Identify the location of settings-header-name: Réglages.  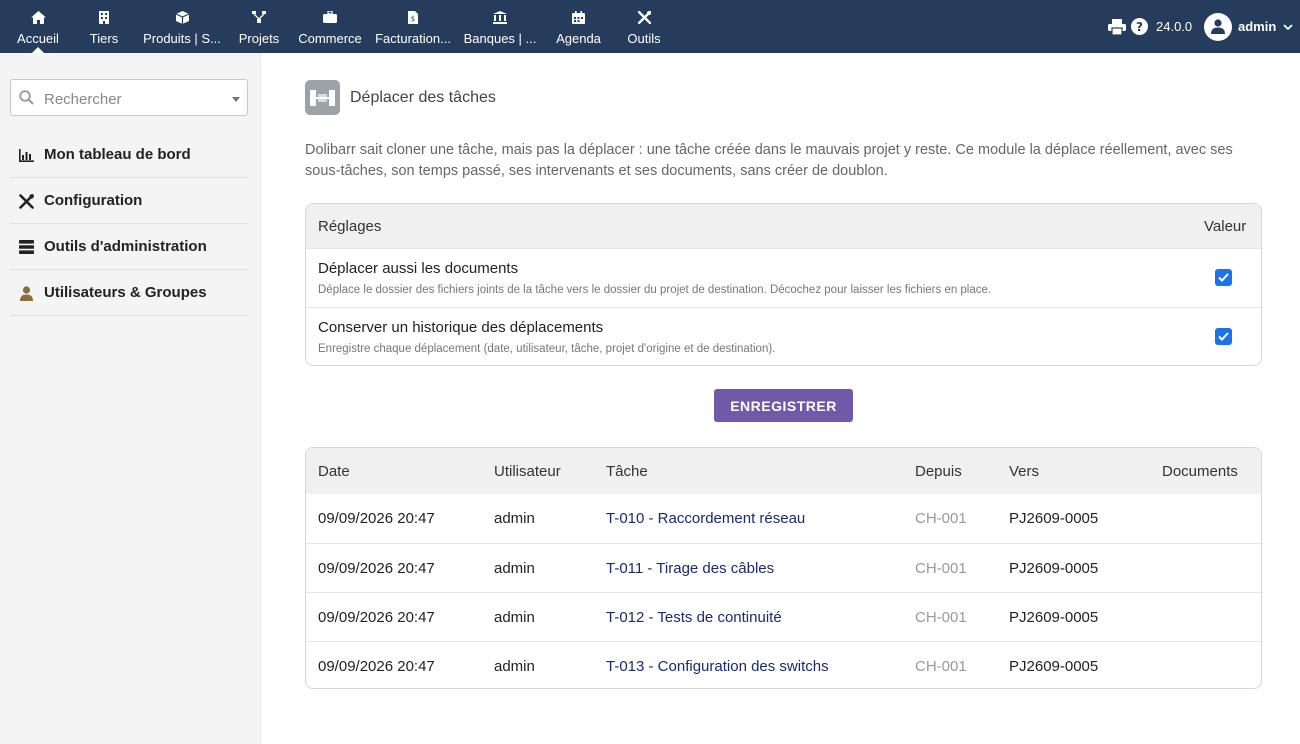
(350, 226).